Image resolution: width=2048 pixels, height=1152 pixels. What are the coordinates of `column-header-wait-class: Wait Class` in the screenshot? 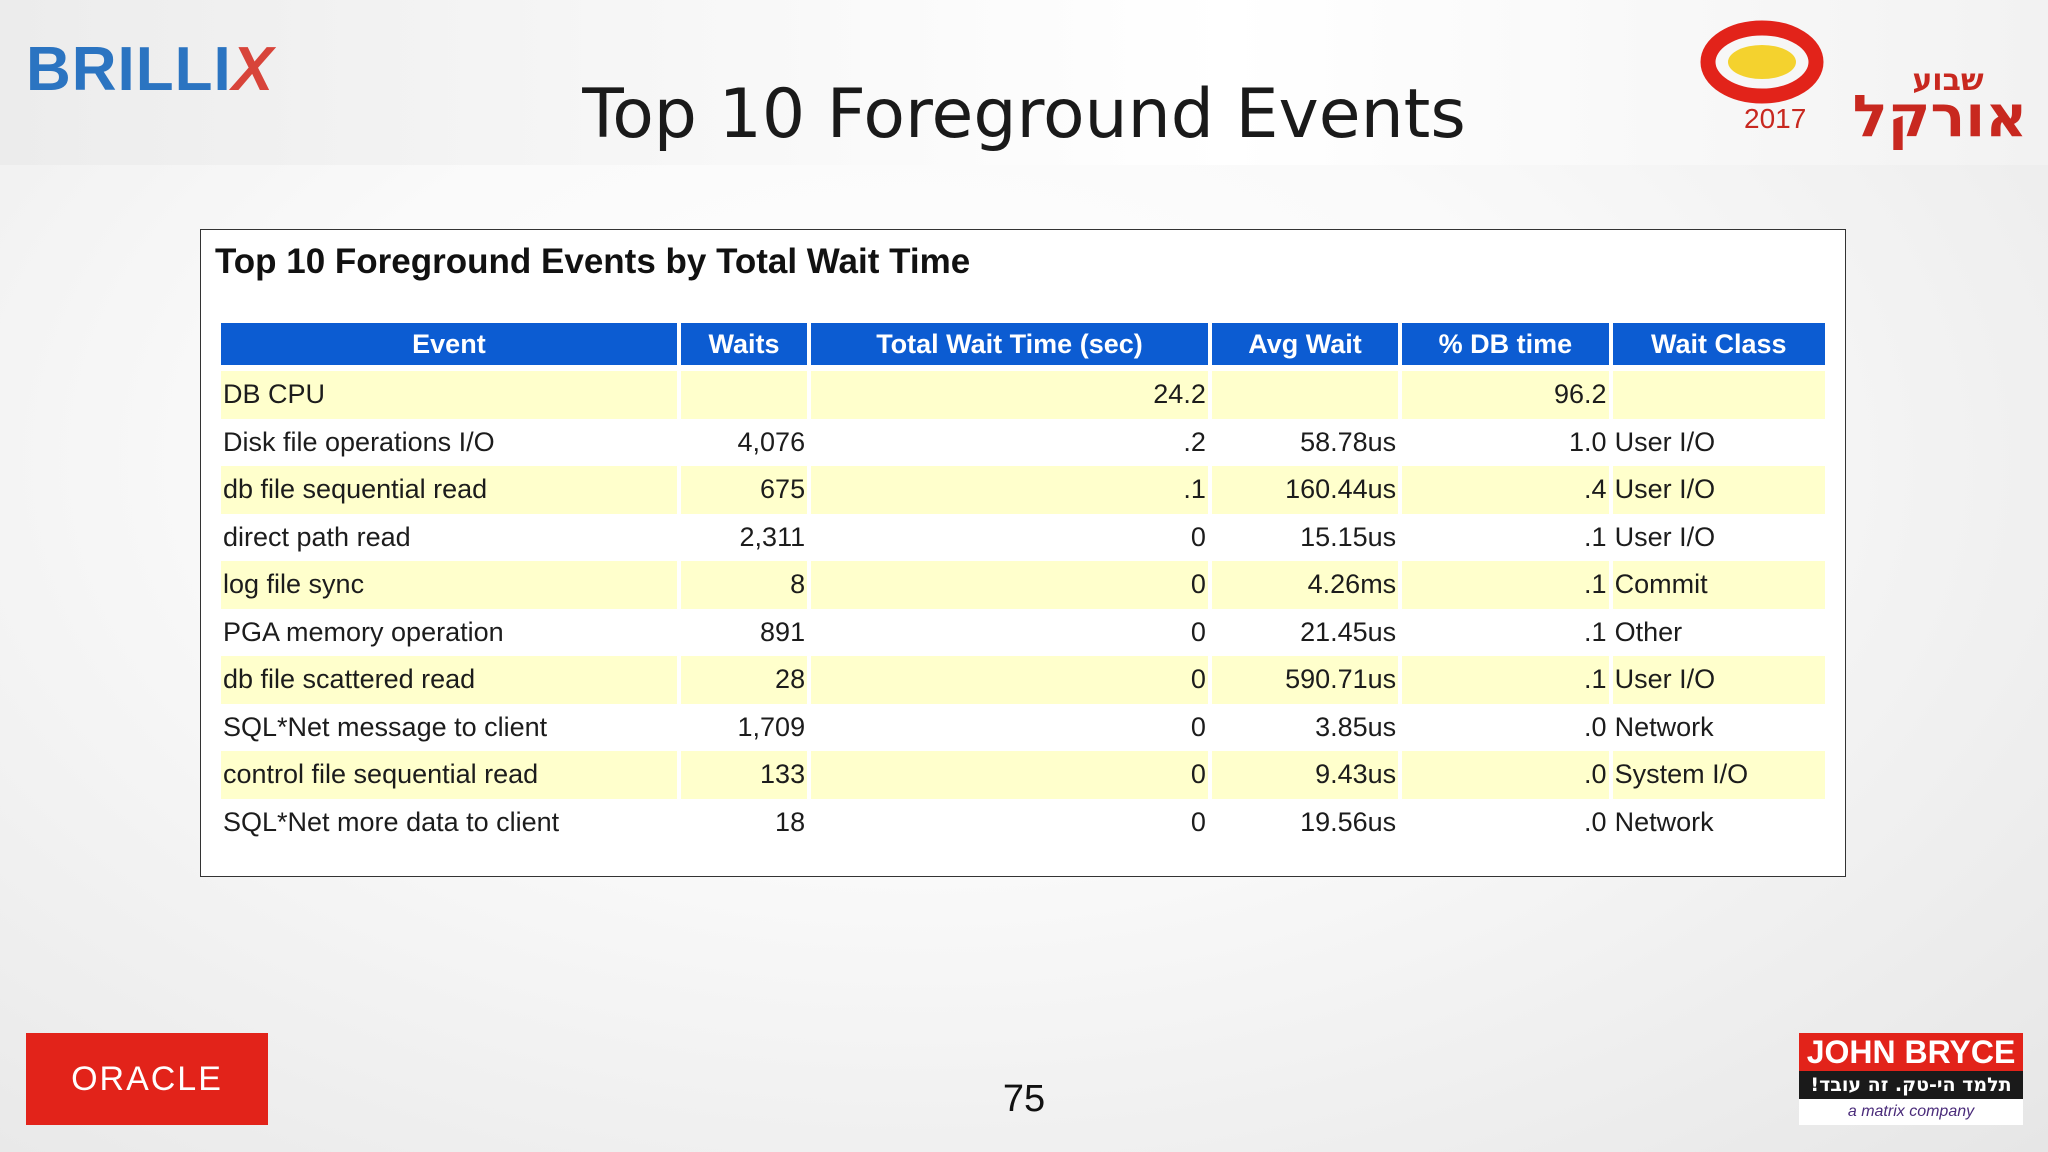 It's located at (1718, 347).